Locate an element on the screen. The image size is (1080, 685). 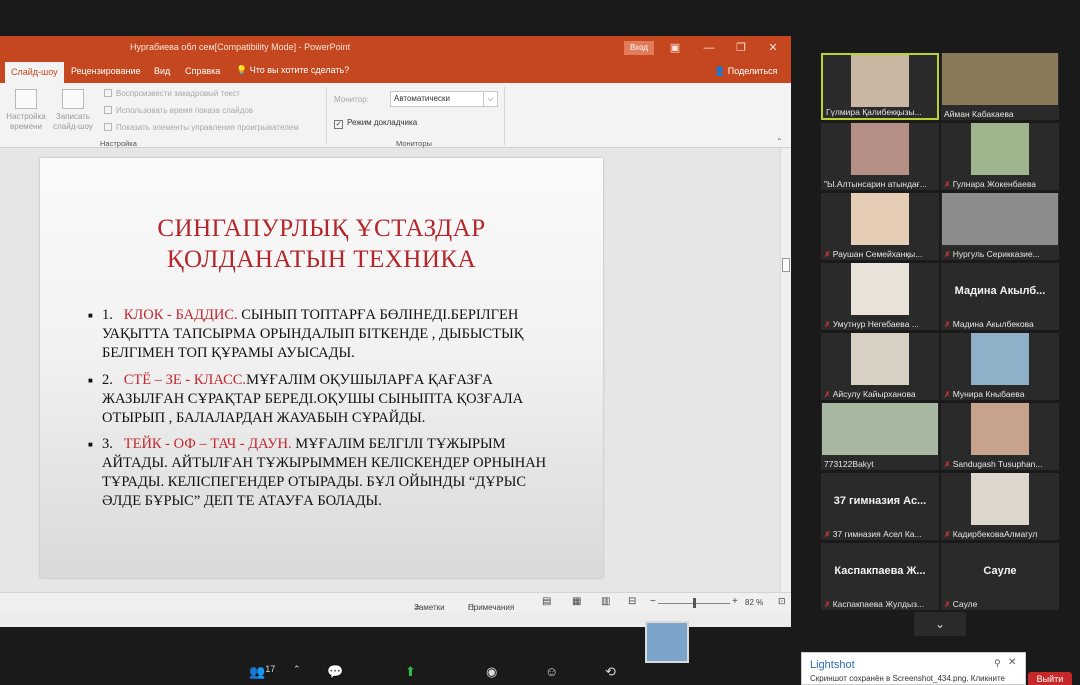
monitor-select: Автоматически ⌵ is located at coordinates (444, 99).